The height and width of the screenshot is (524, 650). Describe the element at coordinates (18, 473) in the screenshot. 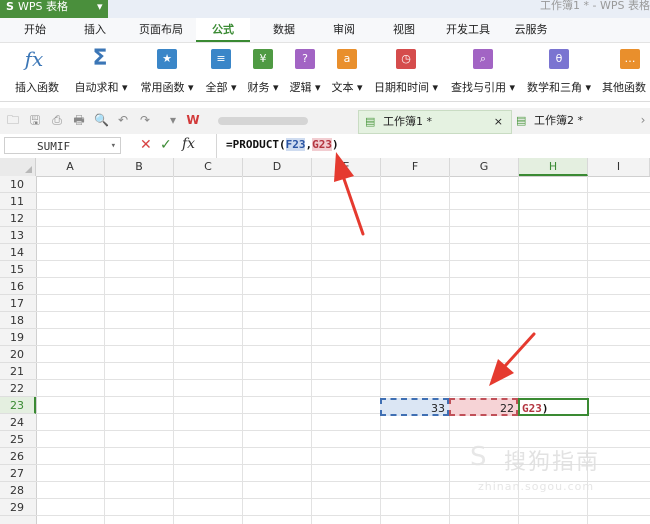

I see `row-header-27: 27` at that location.